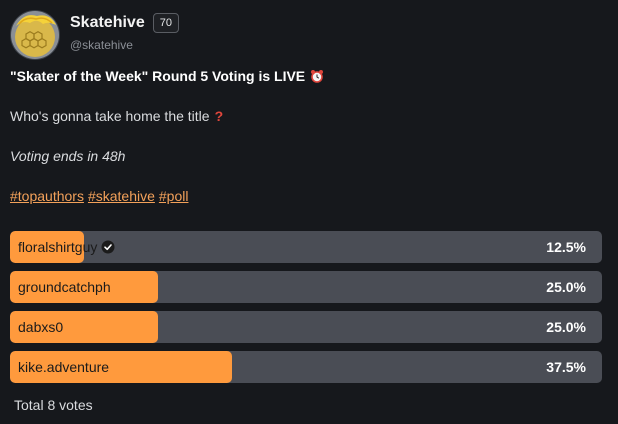 This screenshot has height=424, width=618. What do you see at coordinates (107, 23) in the screenshot?
I see `author-display-name: Skatehive` at bounding box center [107, 23].